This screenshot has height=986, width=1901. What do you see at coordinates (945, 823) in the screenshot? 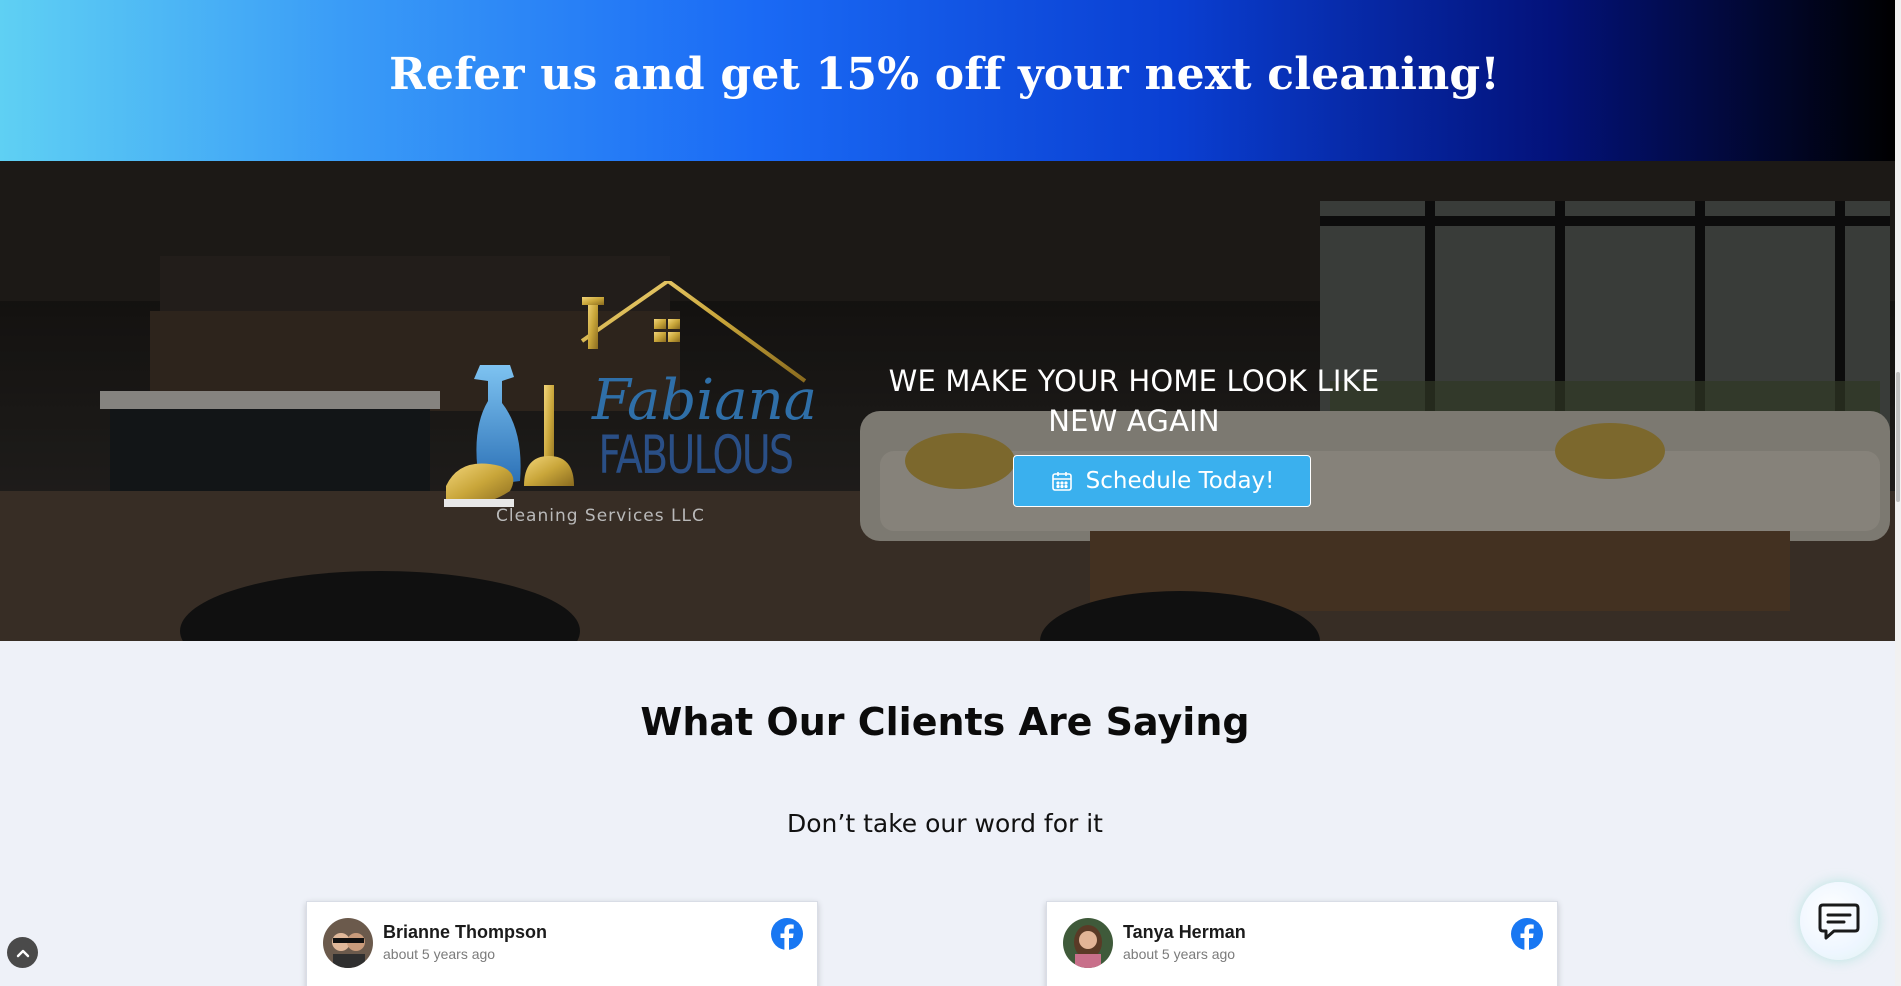
I see `reviews-subtitle: Don’t take our word for it` at bounding box center [945, 823].